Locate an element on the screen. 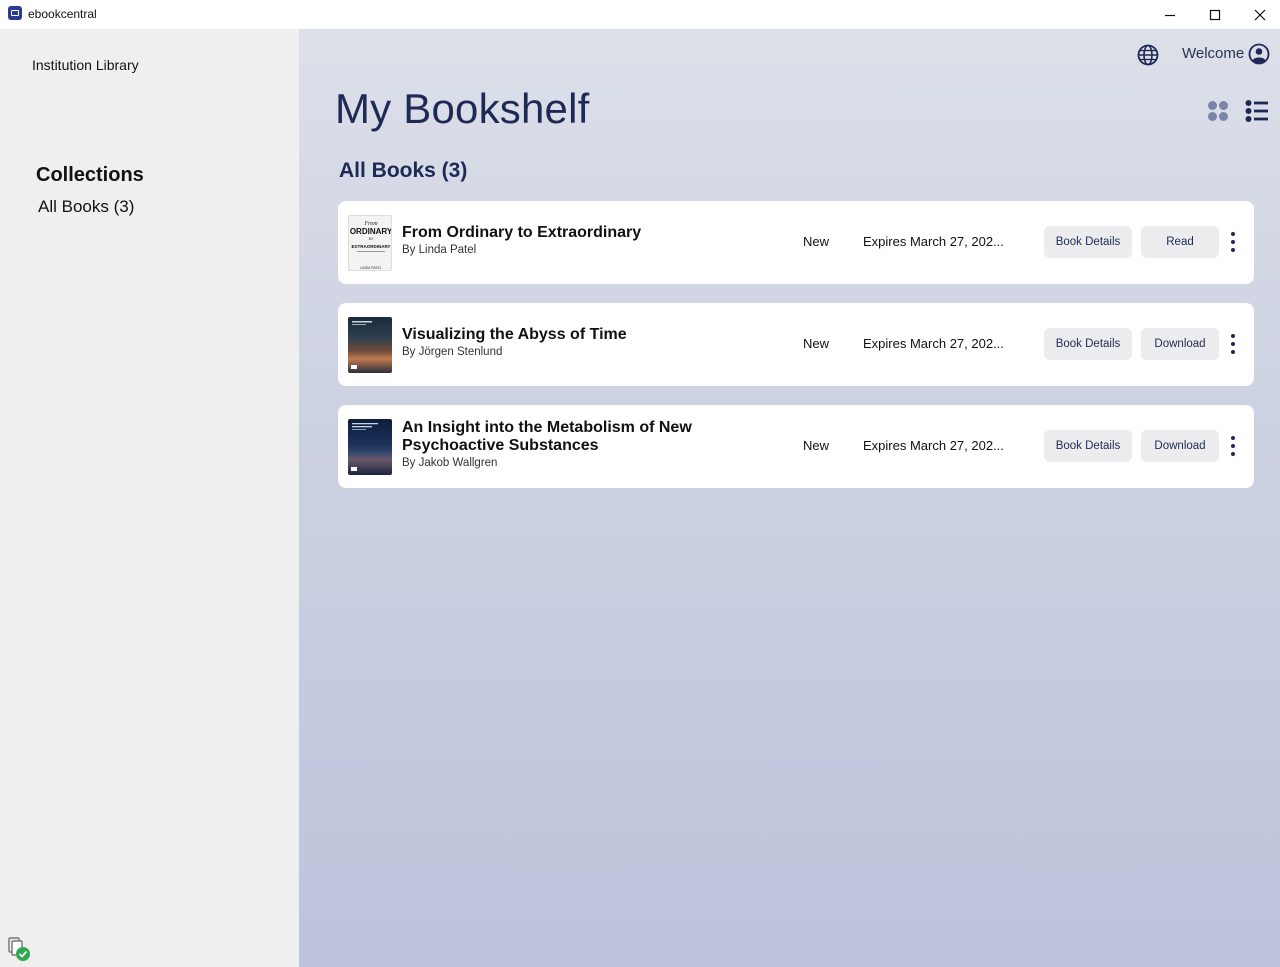 The image size is (1280, 967). read-button: Read is located at coordinates (1180, 242).